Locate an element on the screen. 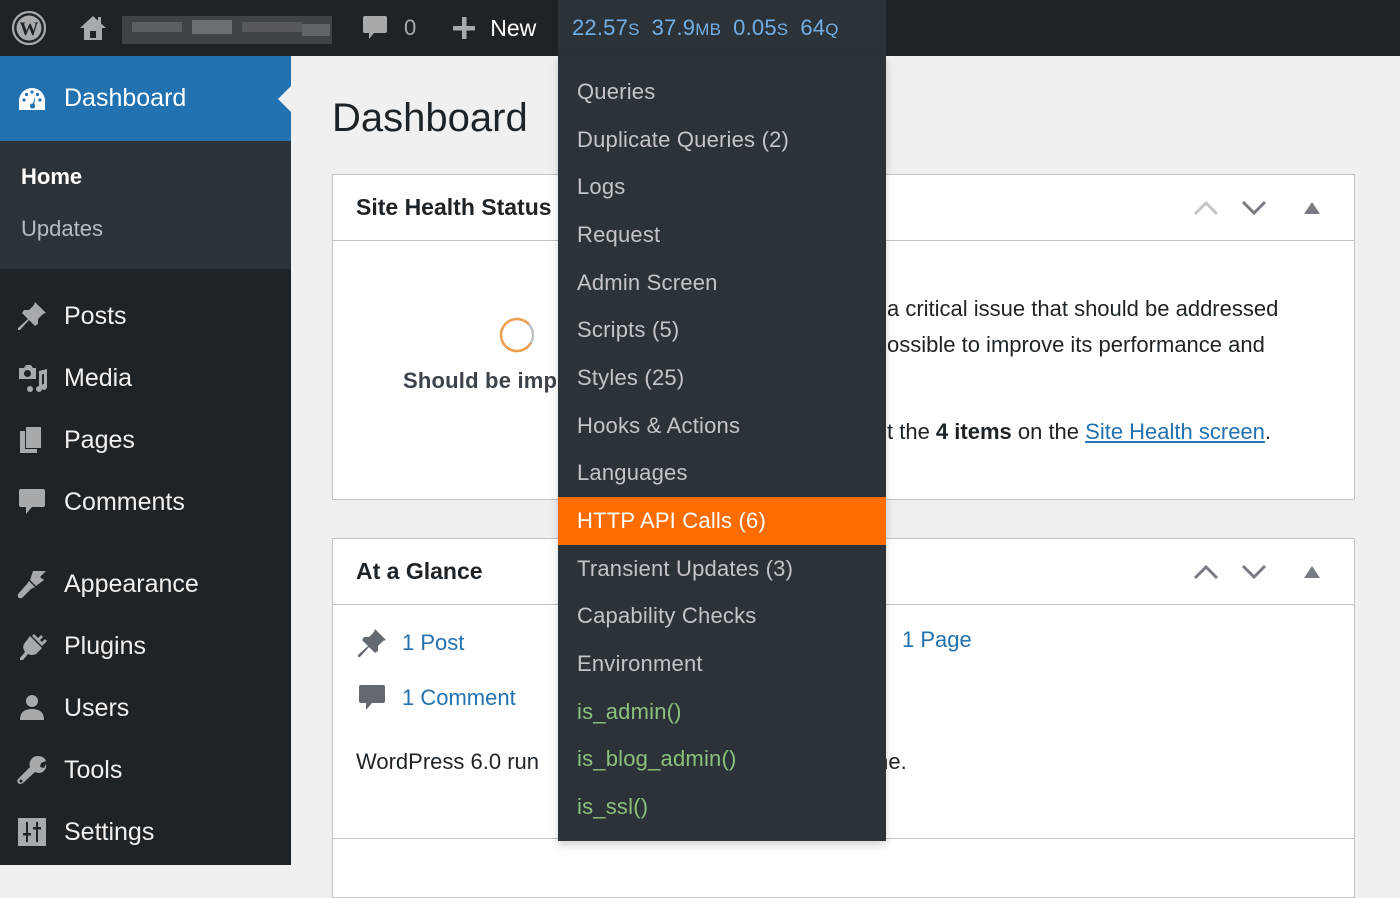 The height and width of the screenshot is (898, 1400). user-icon is located at coordinates (32, 708).